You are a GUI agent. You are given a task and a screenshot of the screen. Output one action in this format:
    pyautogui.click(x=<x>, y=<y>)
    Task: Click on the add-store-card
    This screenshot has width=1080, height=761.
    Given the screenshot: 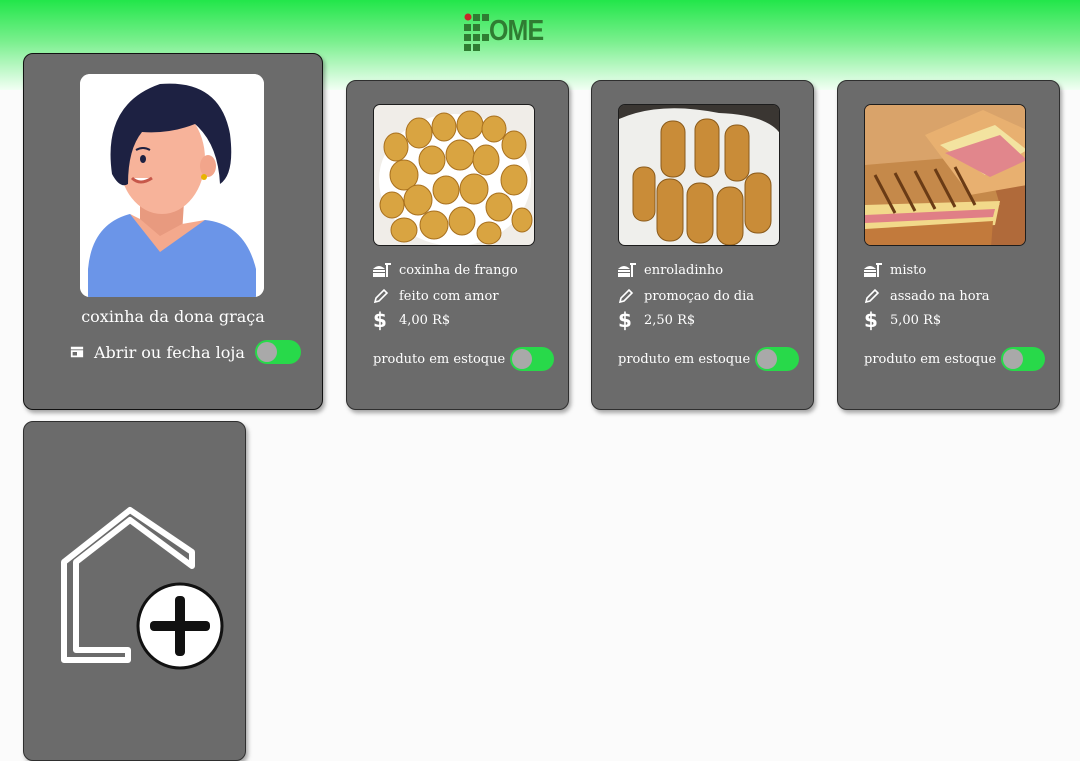 What is the action you would take?
    pyautogui.click(x=134, y=591)
    